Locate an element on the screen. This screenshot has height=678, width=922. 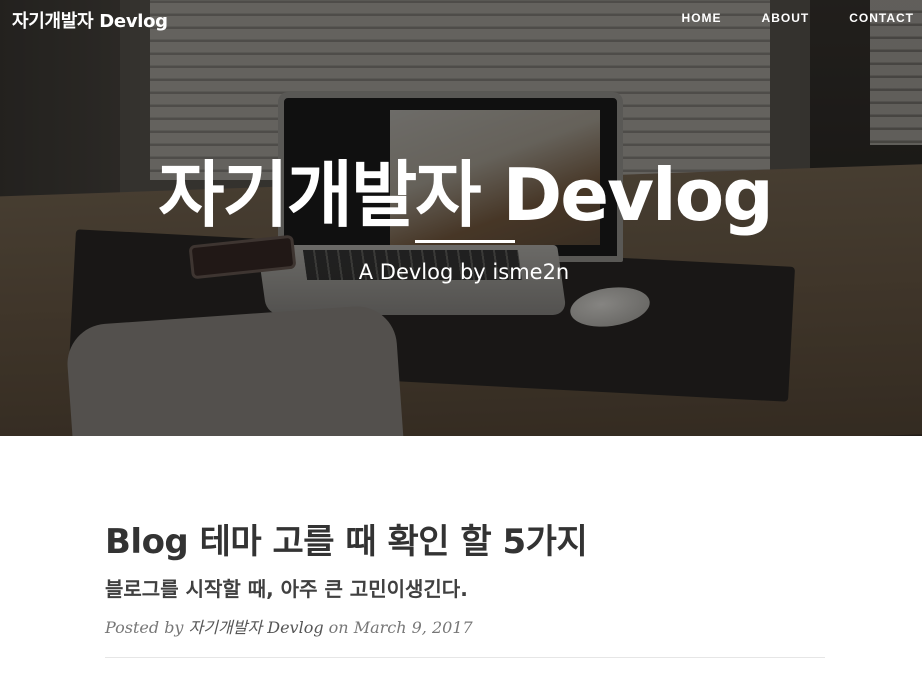
nav-links: HOME ABOUT CONTACT is located at coordinates (778, 18).